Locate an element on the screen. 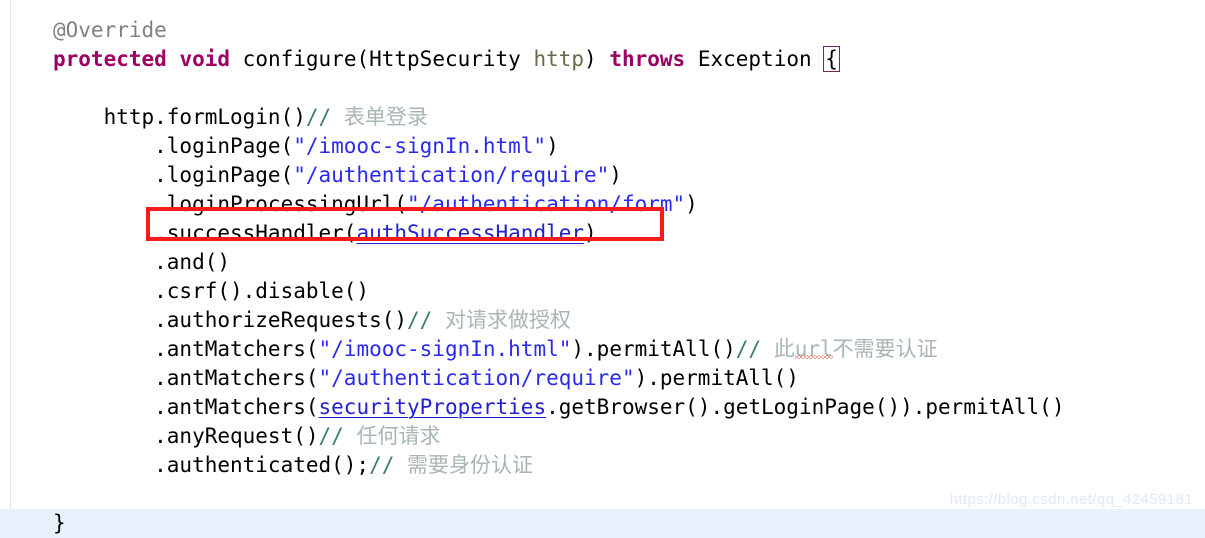 This screenshot has height=538, width=1205. code-token-string: "/authentication/form" is located at coordinates (546, 204).